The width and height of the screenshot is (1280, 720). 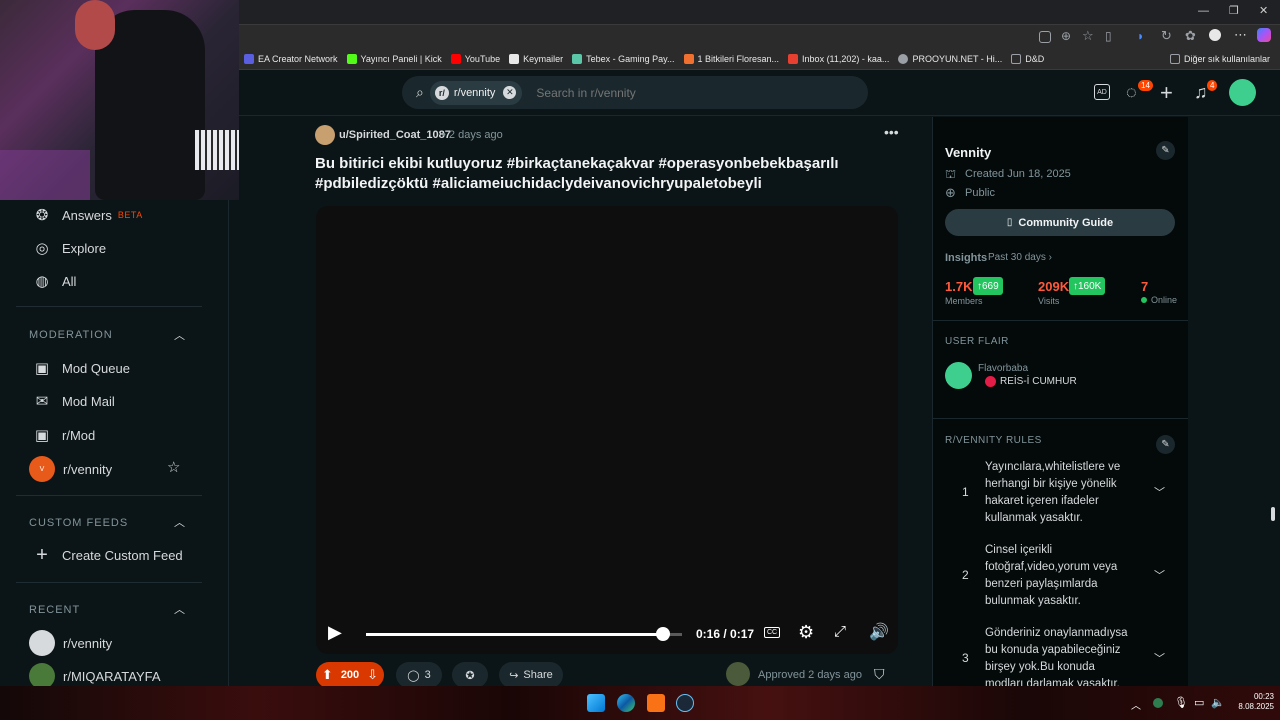 I want to click on chat-icon: ◌, so click(x=1131, y=92).